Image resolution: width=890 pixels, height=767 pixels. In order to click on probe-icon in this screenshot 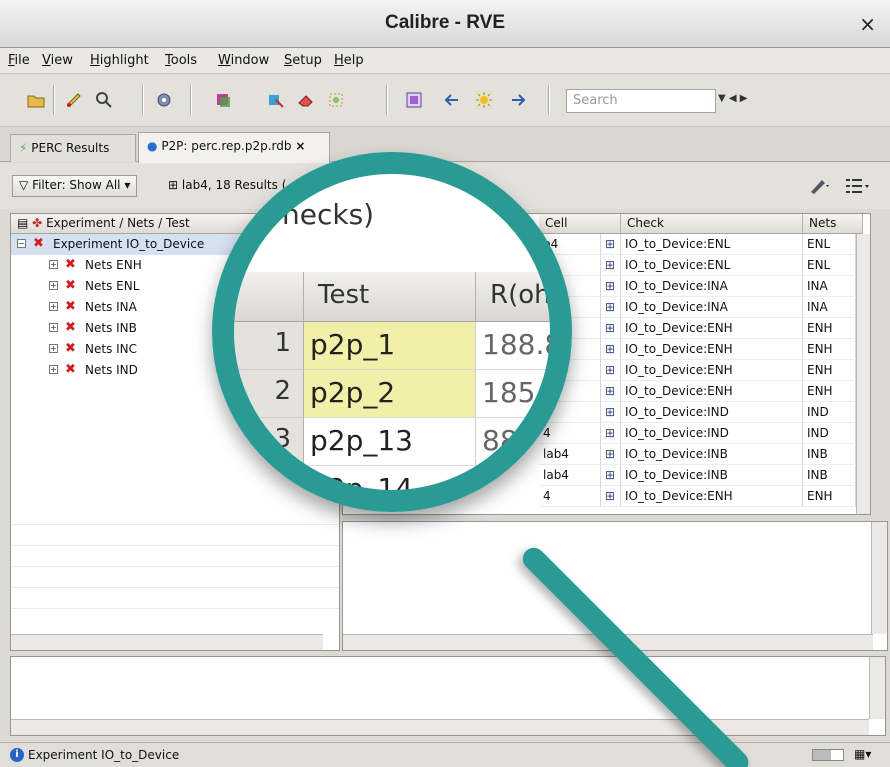, I will do `click(336, 100)`.